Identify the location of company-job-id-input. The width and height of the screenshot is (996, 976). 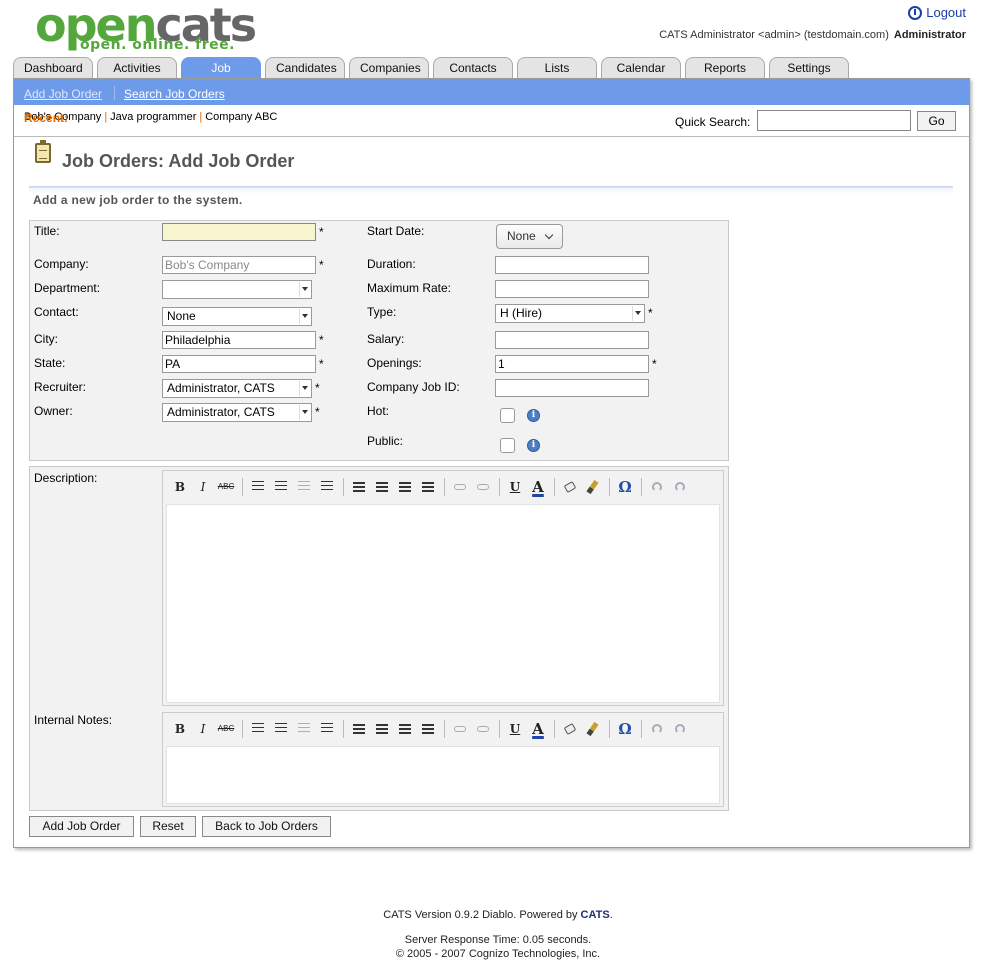
(572, 388).